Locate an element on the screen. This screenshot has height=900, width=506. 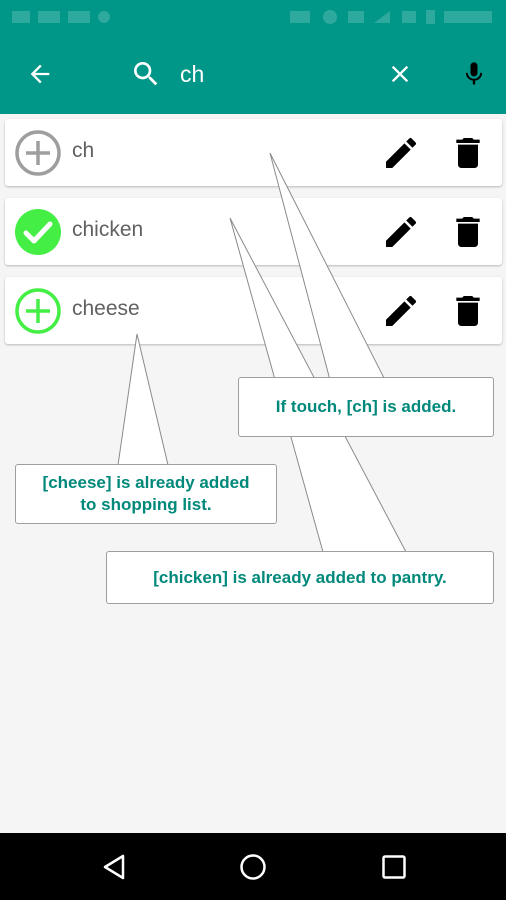
callout-chicken: [chicken] is already added to pantry. is located at coordinates (300, 577).